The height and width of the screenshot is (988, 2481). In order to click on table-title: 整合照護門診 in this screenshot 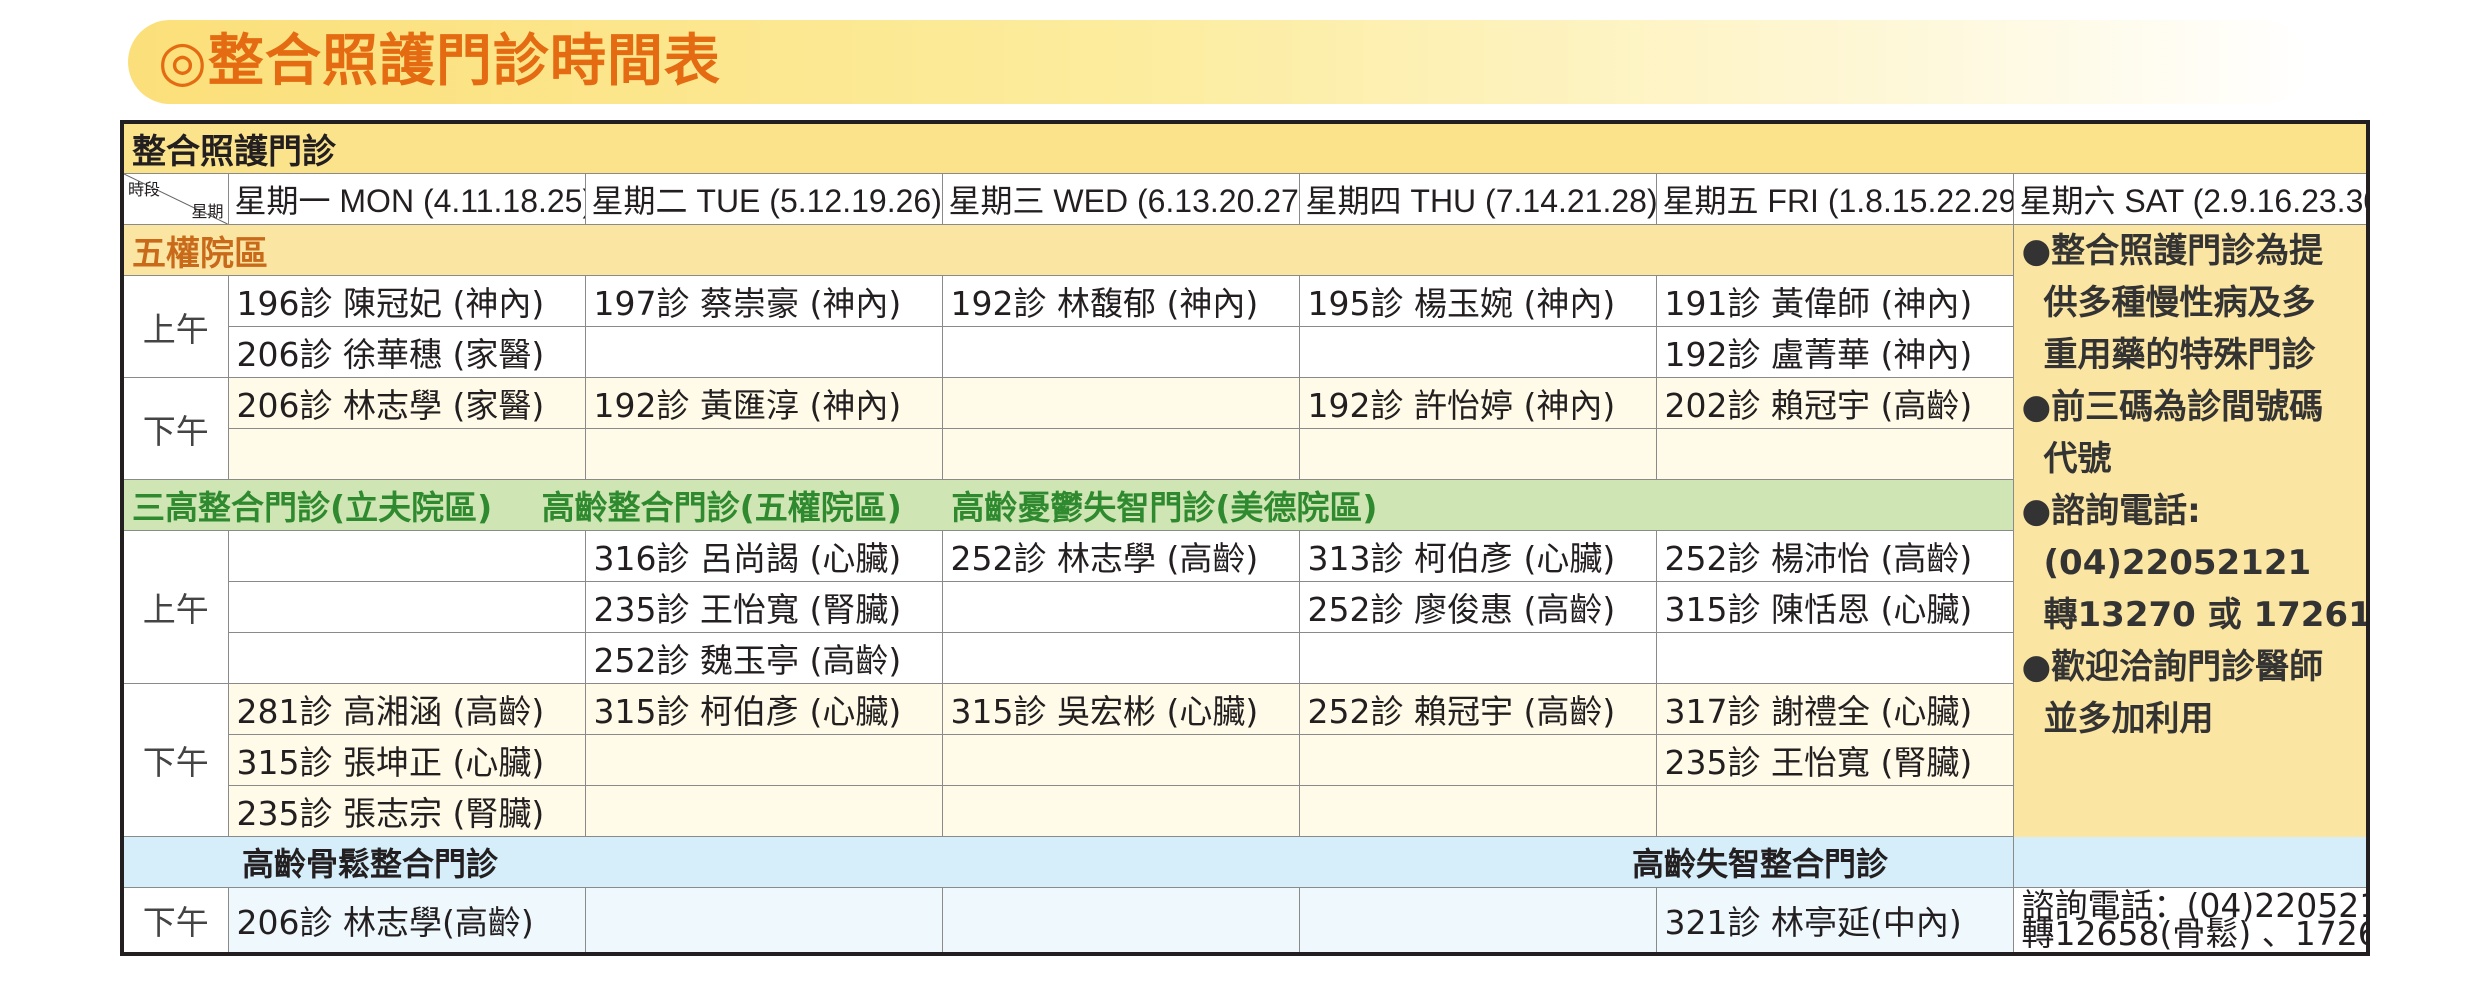, I will do `click(1245, 147)`.